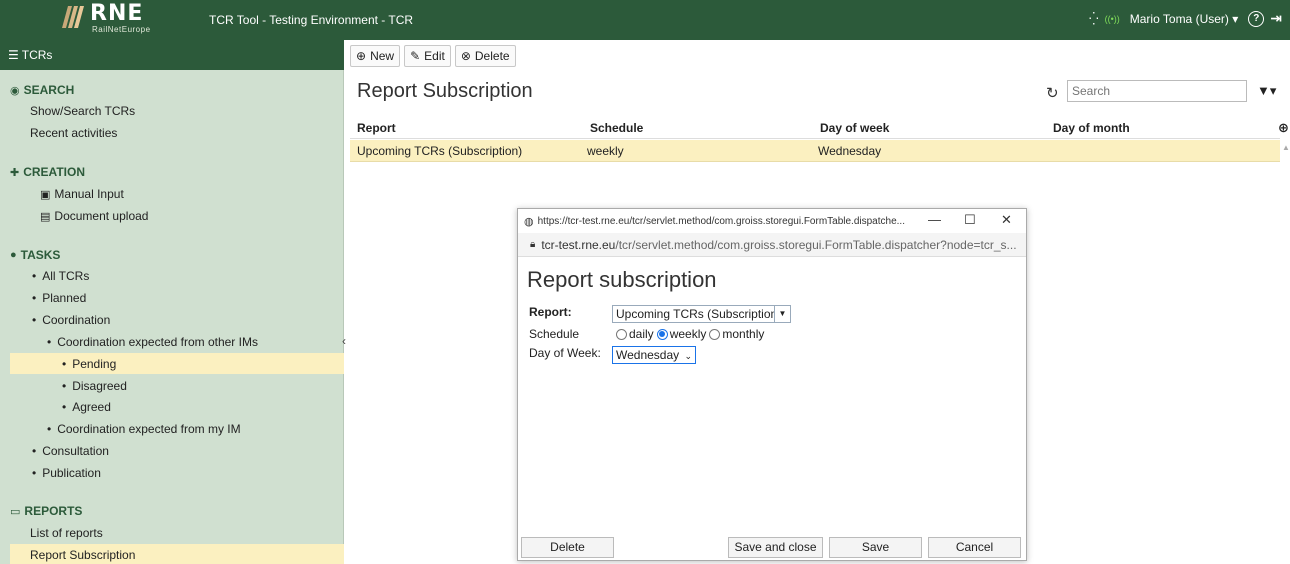 Image resolution: width=1290 pixels, height=564 pixels. I want to click on rne-logo-icon, so click(73, 17).